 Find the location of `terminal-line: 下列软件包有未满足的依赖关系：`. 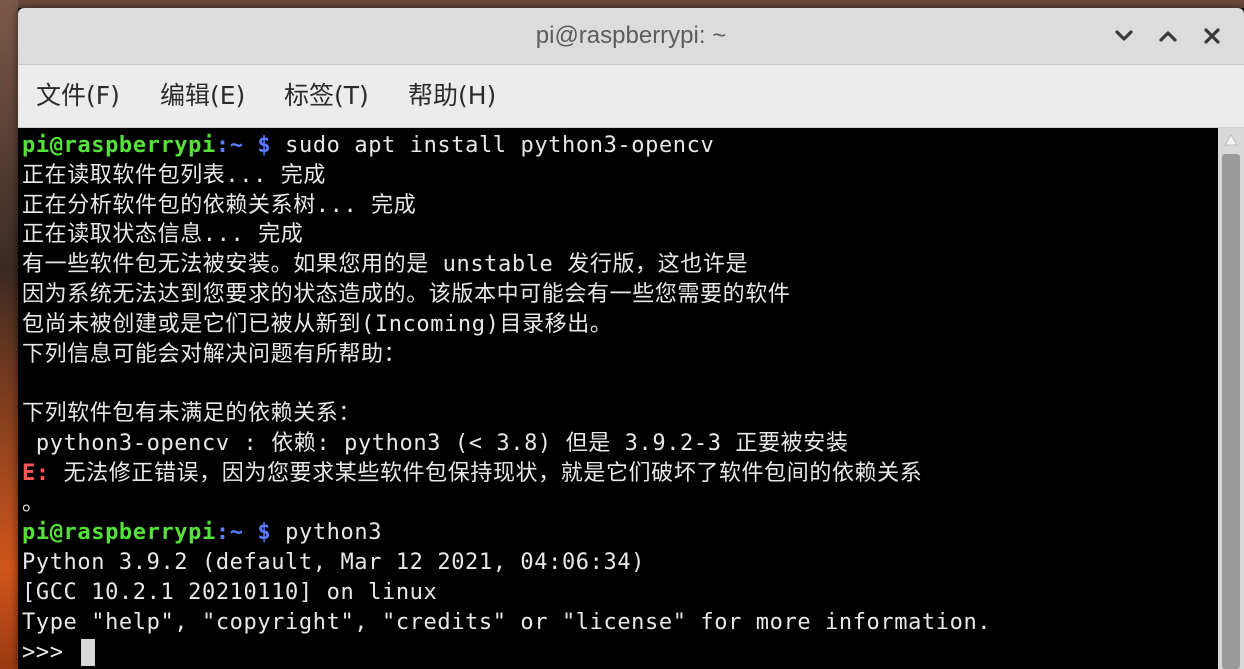

terminal-line: 下列软件包有未满足的依赖关系： is located at coordinates (617, 414).